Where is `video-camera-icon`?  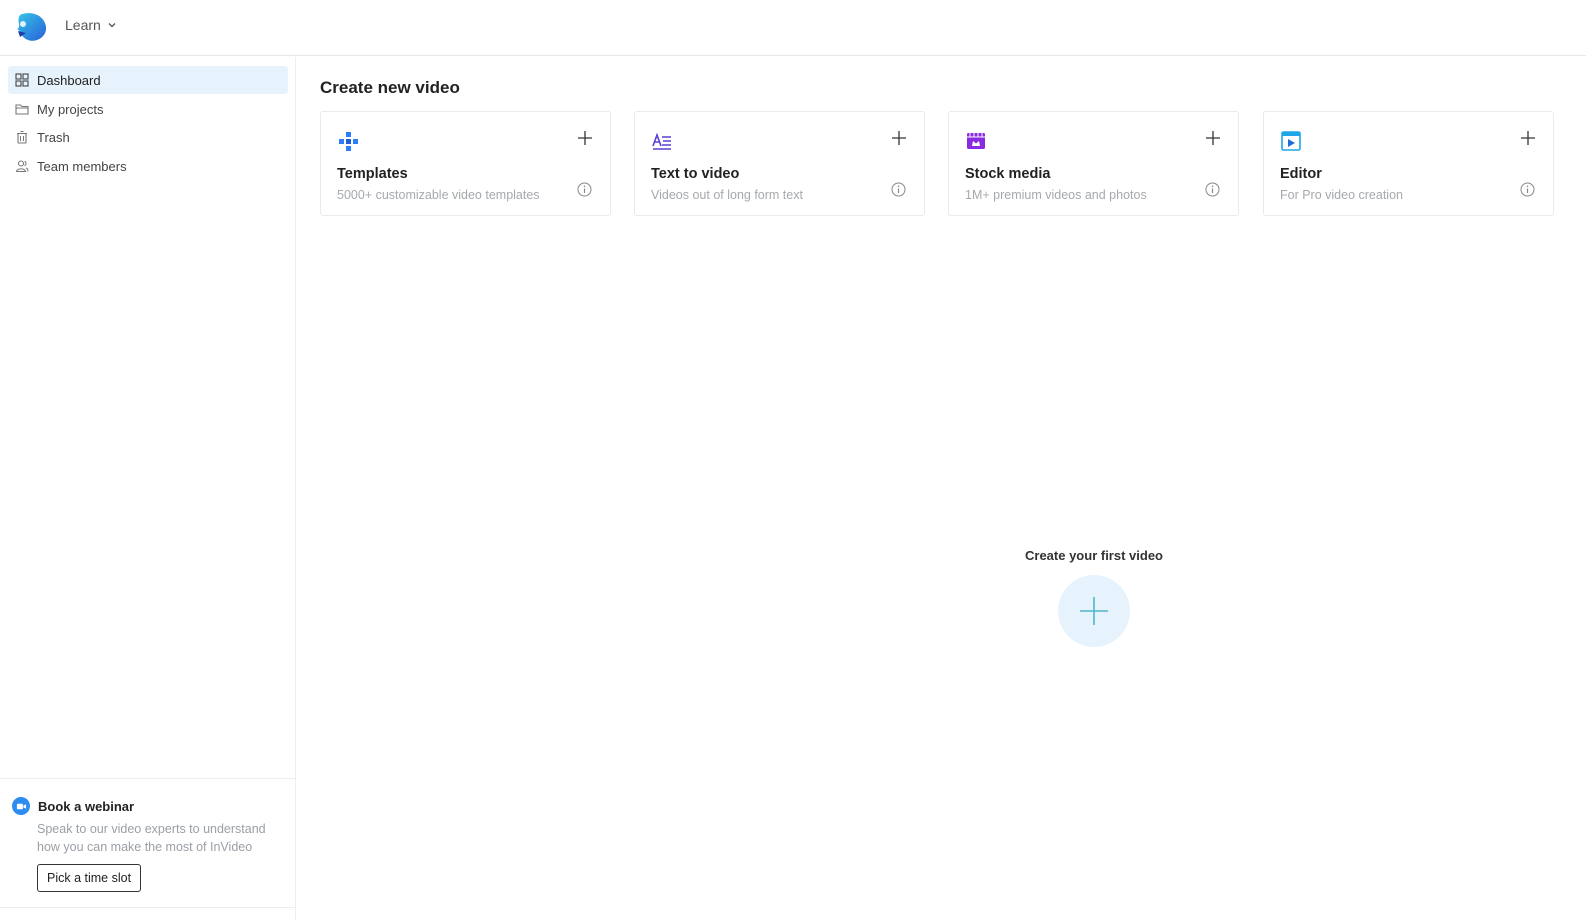
video-camera-icon is located at coordinates (21, 806).